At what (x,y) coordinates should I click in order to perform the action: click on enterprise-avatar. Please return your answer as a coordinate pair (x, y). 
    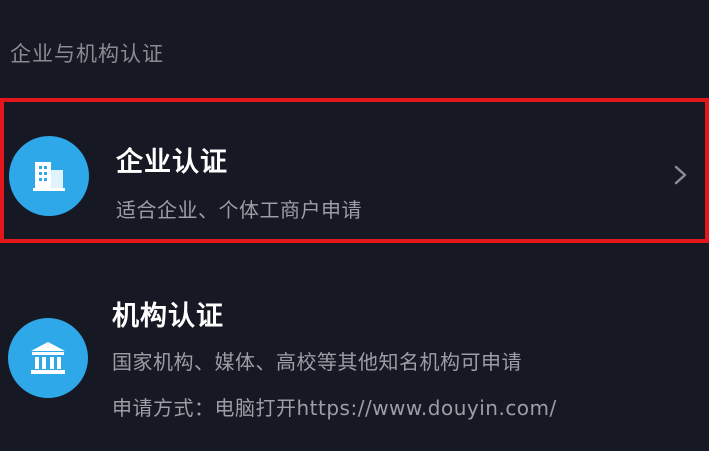
    Looking at the image, I should click on (49, 176).